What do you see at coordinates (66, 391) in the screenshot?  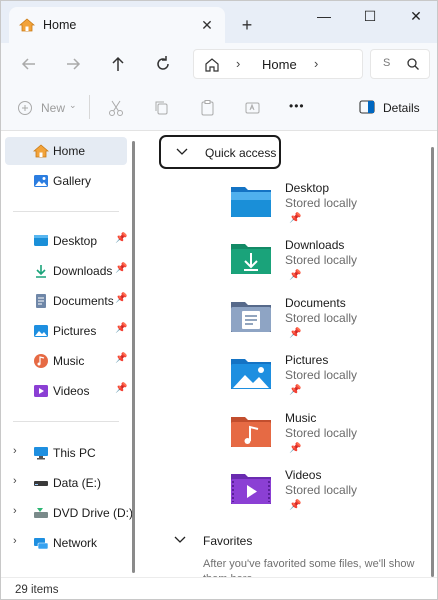 I see `sidebar-item-videos: Videos 📌` at bounding box center [66, 391].